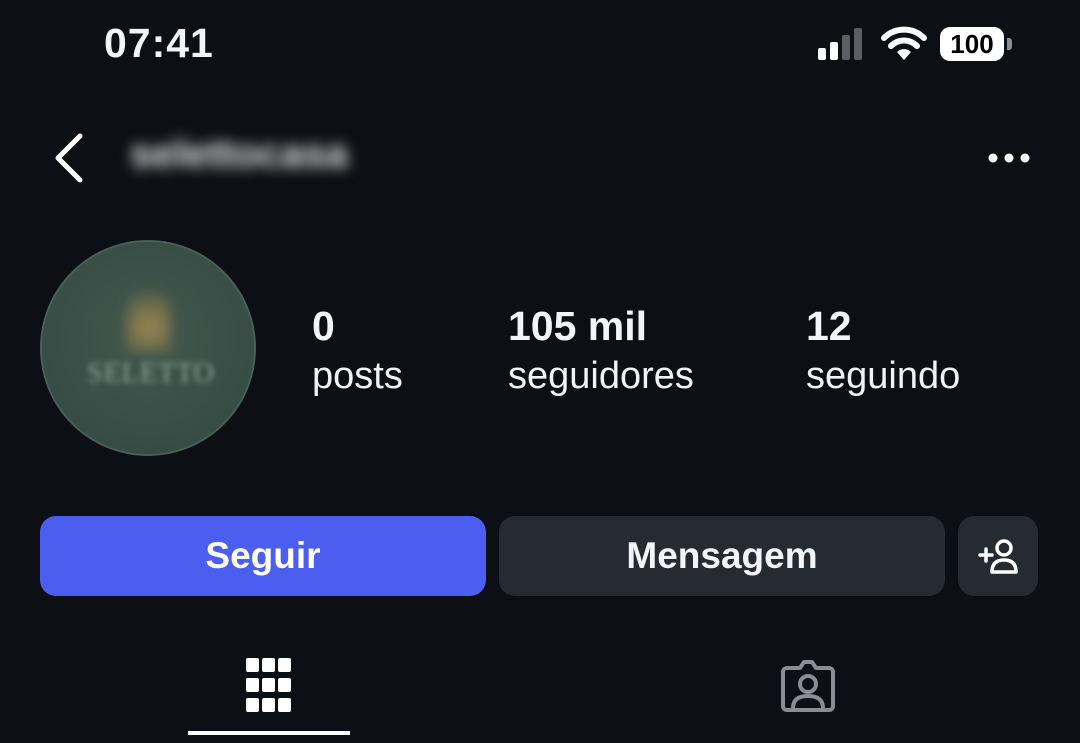 This screenshot has height=743, width=1080. Describe the element at coordinates (840, 44) in the screenshot. I see `cellular-signal-icon` at that location.